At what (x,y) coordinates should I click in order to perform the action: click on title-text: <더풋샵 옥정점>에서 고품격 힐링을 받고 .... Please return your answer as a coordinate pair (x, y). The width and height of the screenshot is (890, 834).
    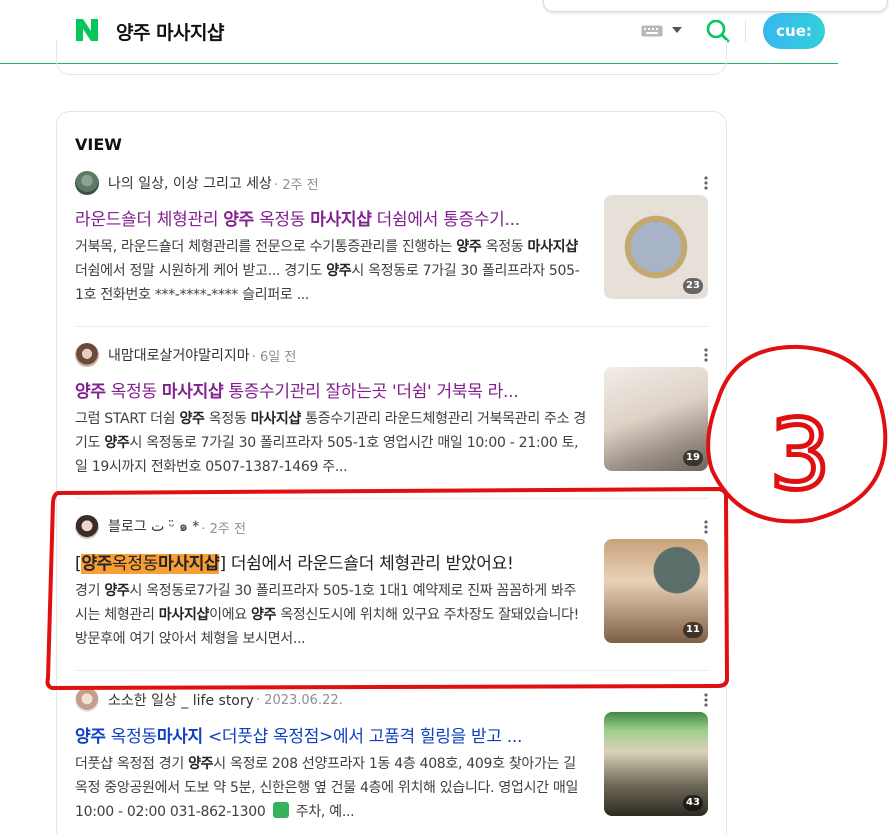
    Looking at the image, I should click on (362, 737).